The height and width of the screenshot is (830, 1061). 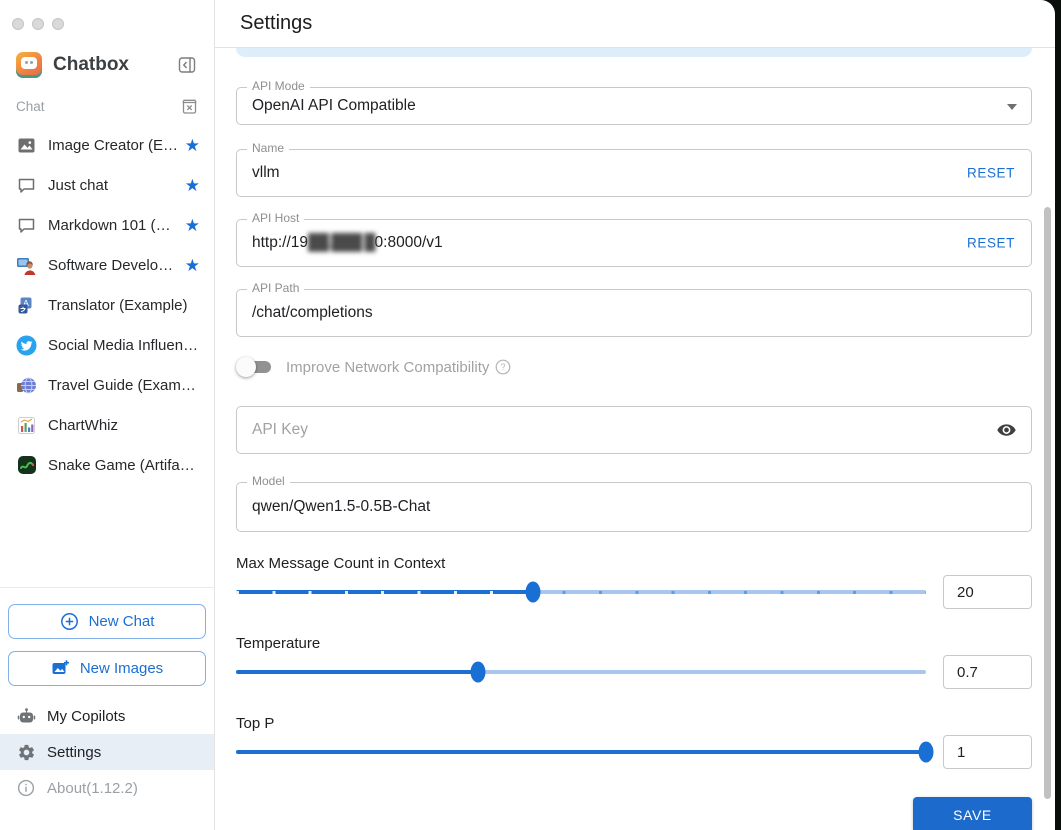 I want to click on sidebar-item-about: About(1.12.2), so click(x=107, y=788).